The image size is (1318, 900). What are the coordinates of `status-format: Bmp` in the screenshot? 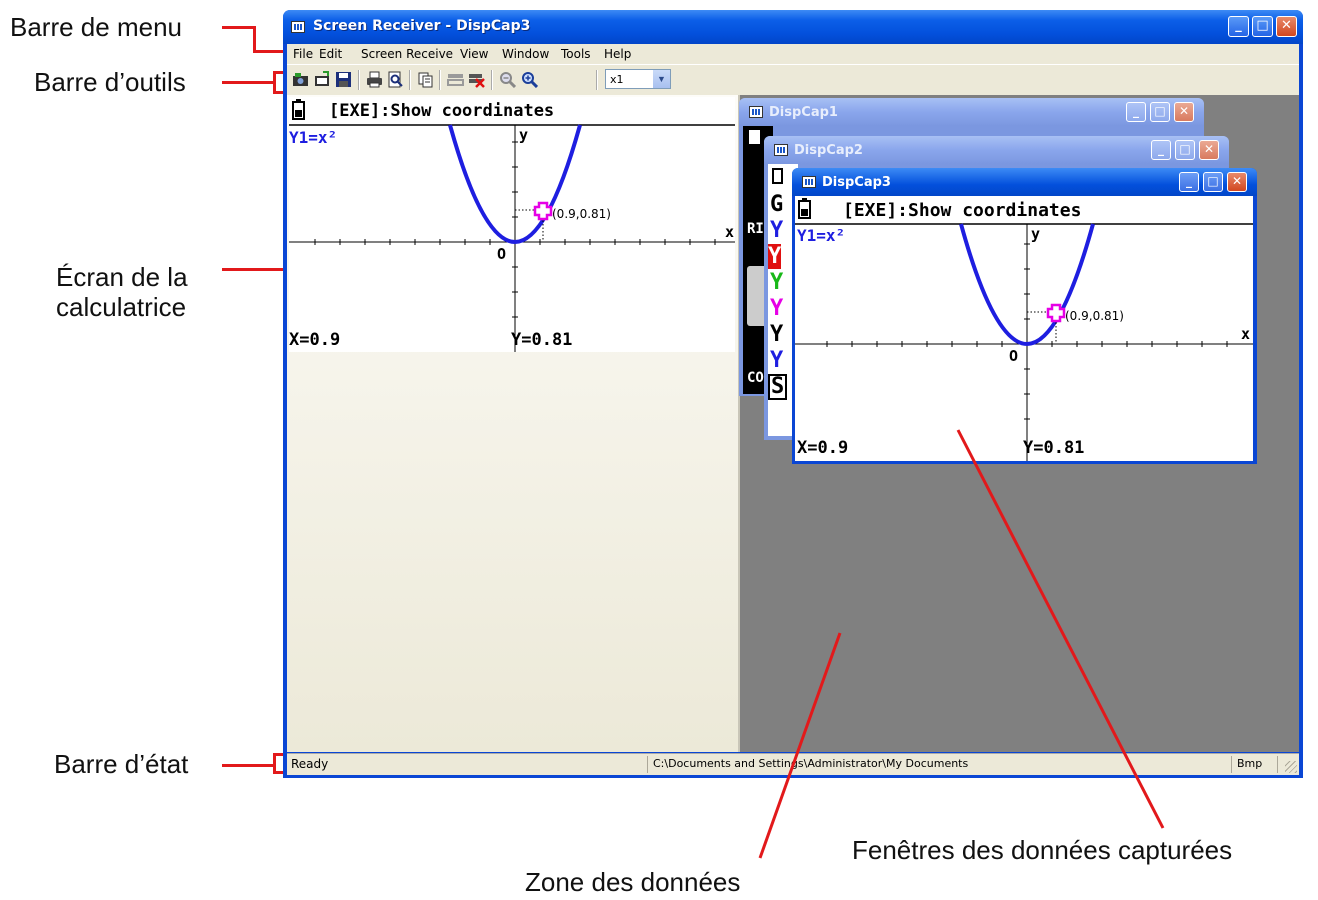 It's located at (1250, 763).